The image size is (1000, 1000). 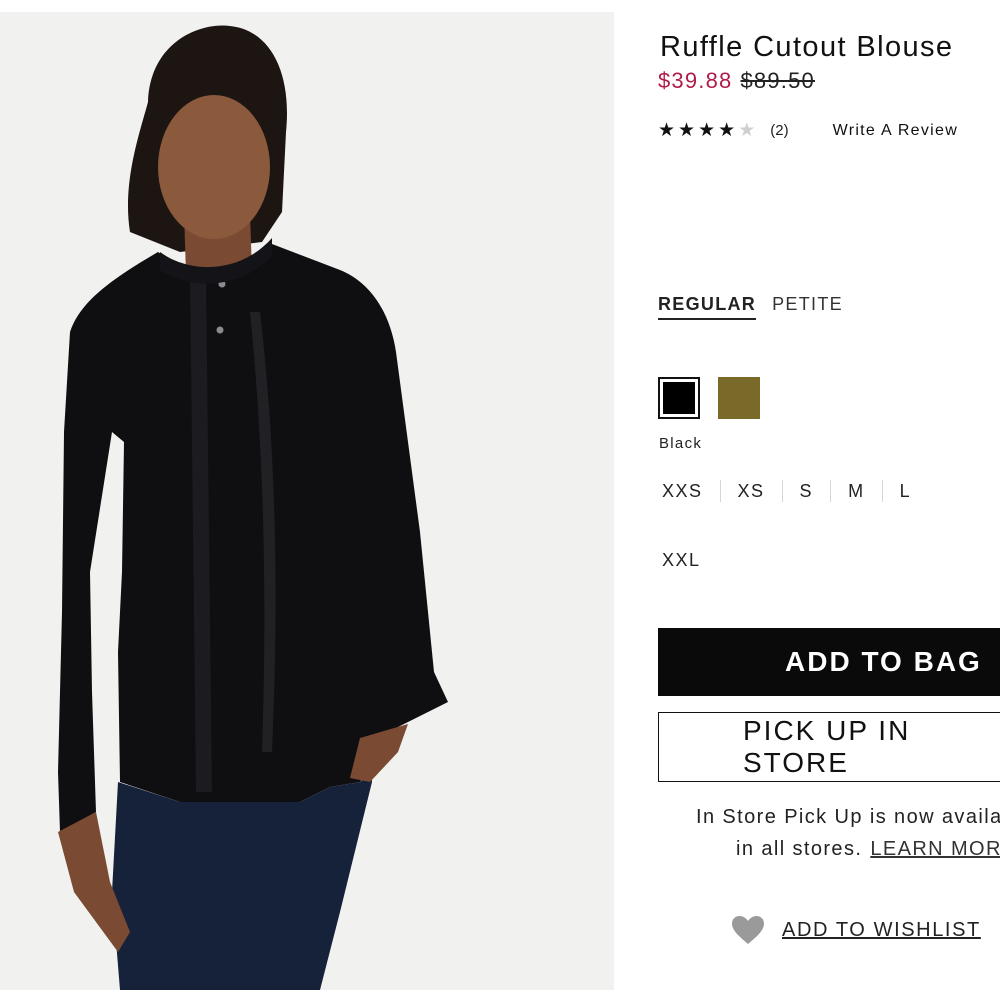 I want to click on pick-up-in-store-button: PICK UP IN STORE, so click(x=829, y=747).